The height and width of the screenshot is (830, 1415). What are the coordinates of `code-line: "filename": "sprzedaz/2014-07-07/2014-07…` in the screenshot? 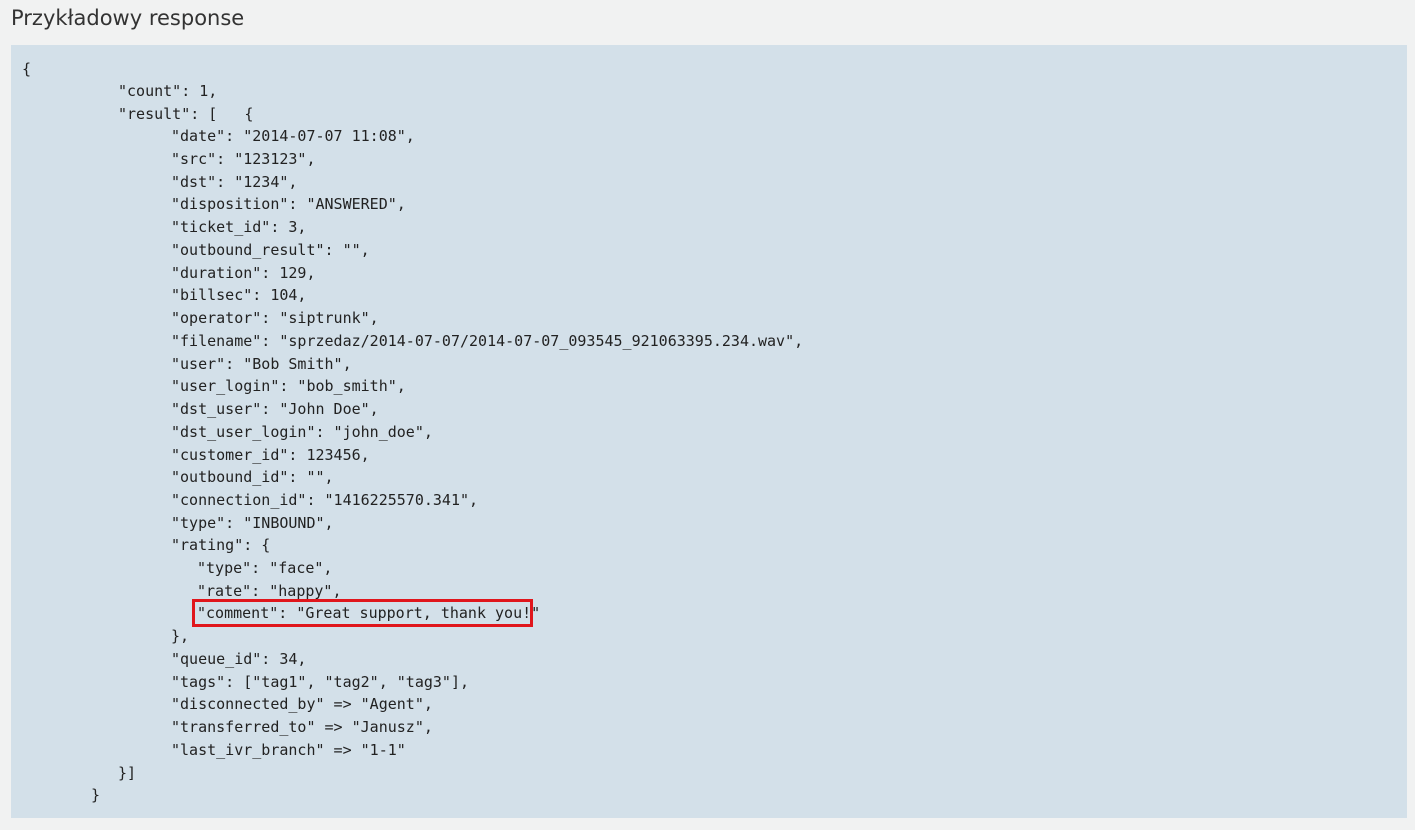 It's located at (487, 341).